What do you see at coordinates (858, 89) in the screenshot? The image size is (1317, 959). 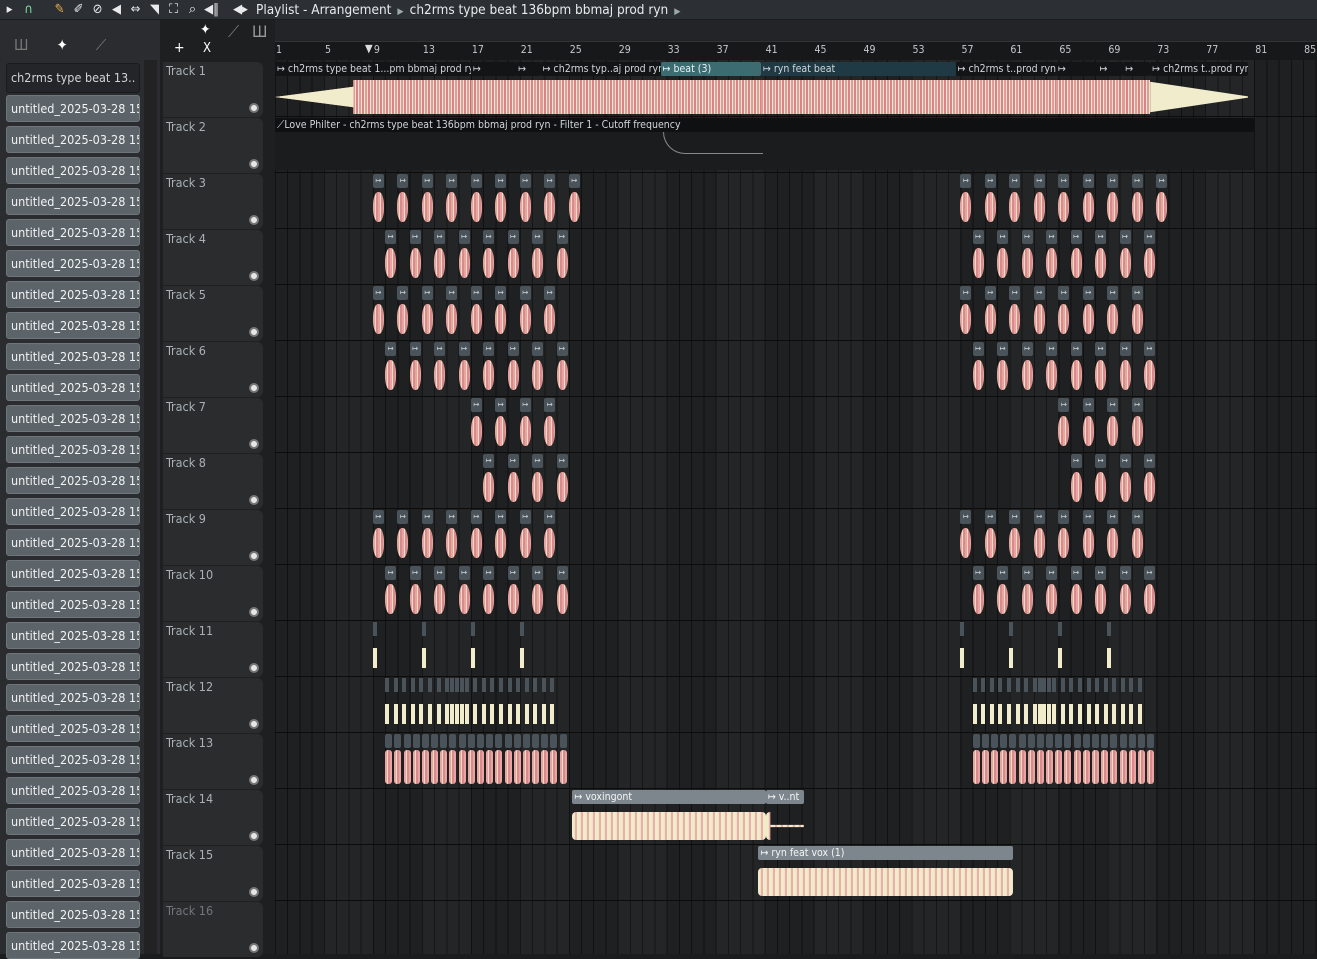 I see `audio-clip: ↦ ryn feat beat` at bounding box center [858, 89].